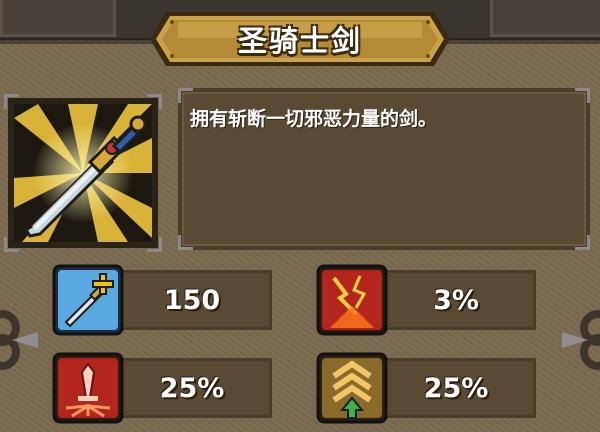  What do you see at coordinates (314, 119) in the screenshot?
I see `item-description: 拥有斩断一切邪恶力量的剑。` at bounding box center [314, 119].